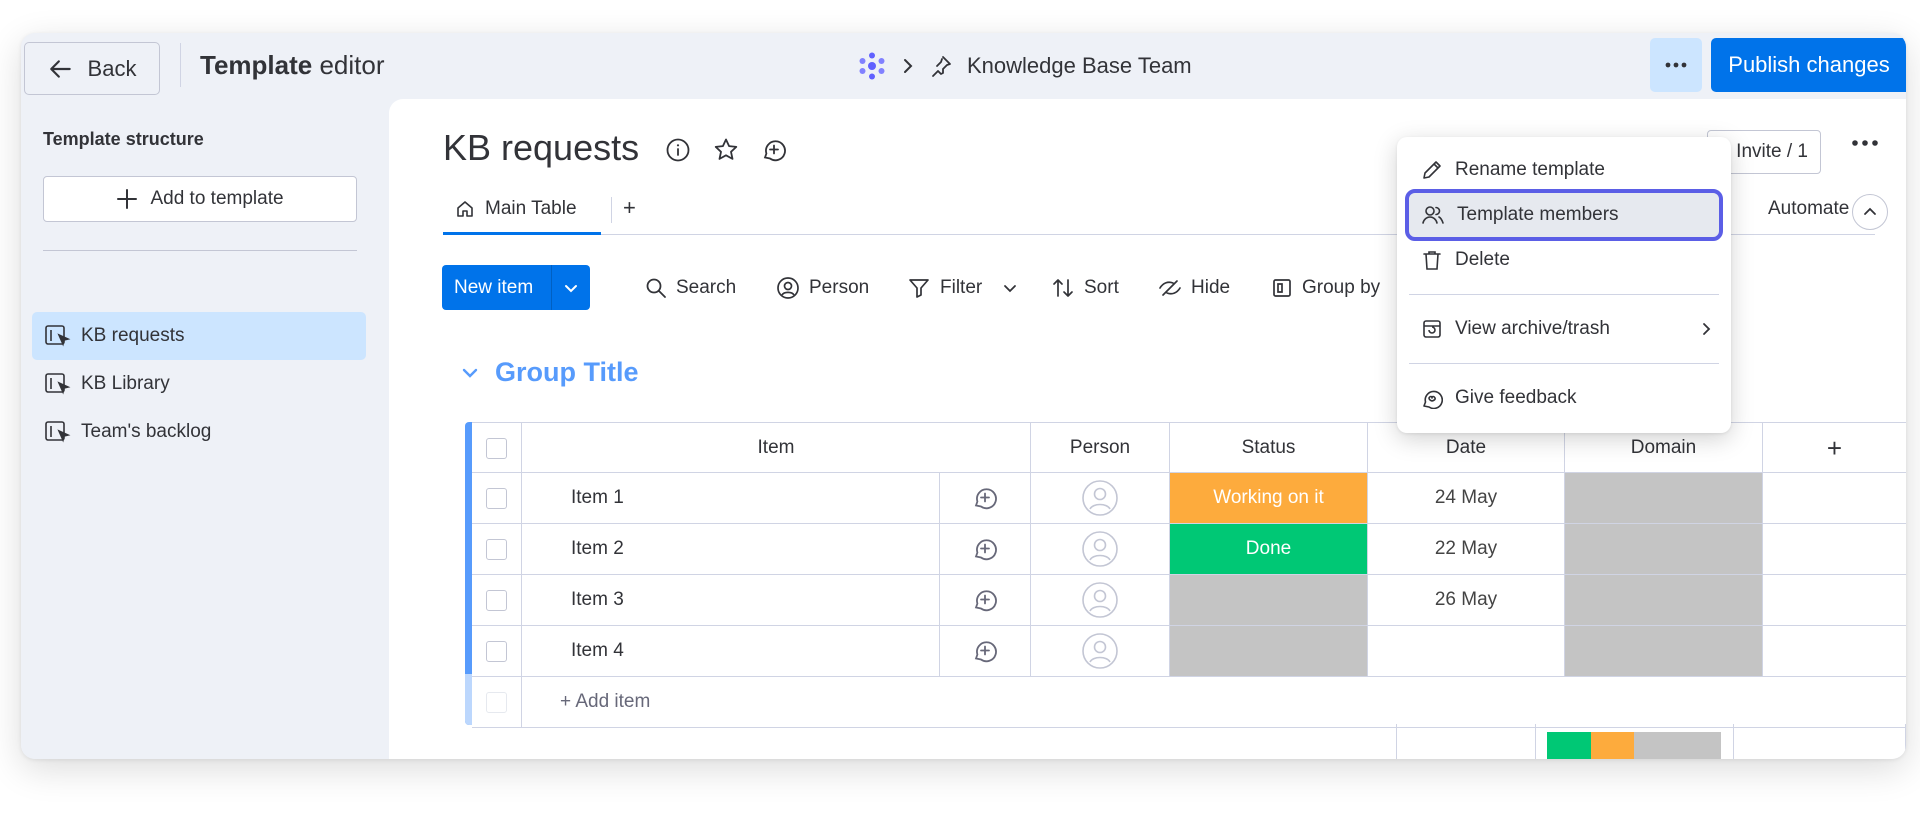 The width and height of the screenshot is (1920, 824). I want to click on topbar-divider, so click(180, 65).